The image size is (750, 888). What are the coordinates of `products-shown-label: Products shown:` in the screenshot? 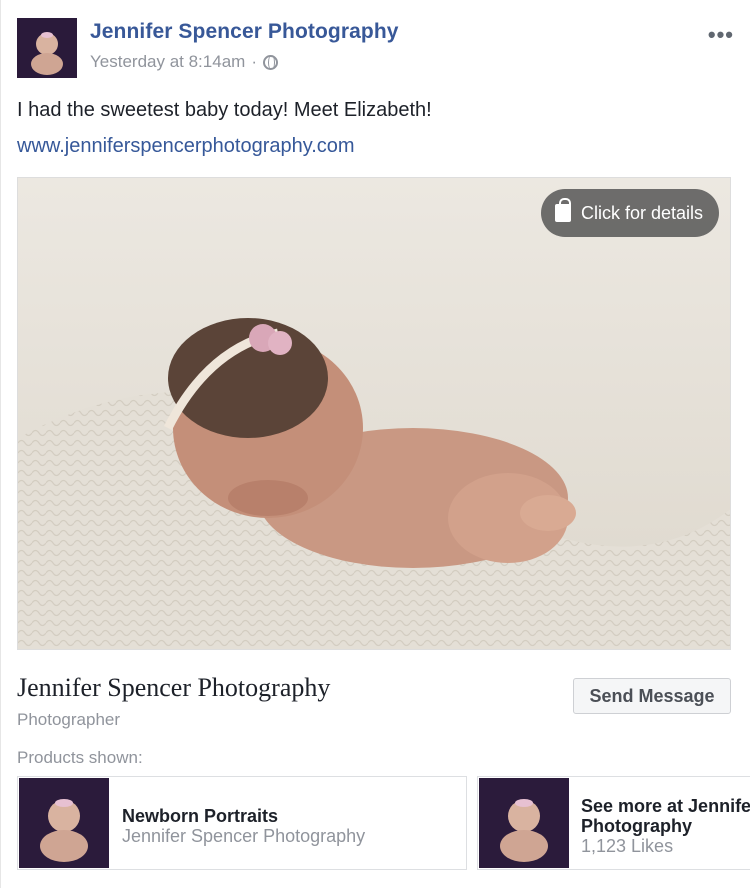 It's located at (80, 757).